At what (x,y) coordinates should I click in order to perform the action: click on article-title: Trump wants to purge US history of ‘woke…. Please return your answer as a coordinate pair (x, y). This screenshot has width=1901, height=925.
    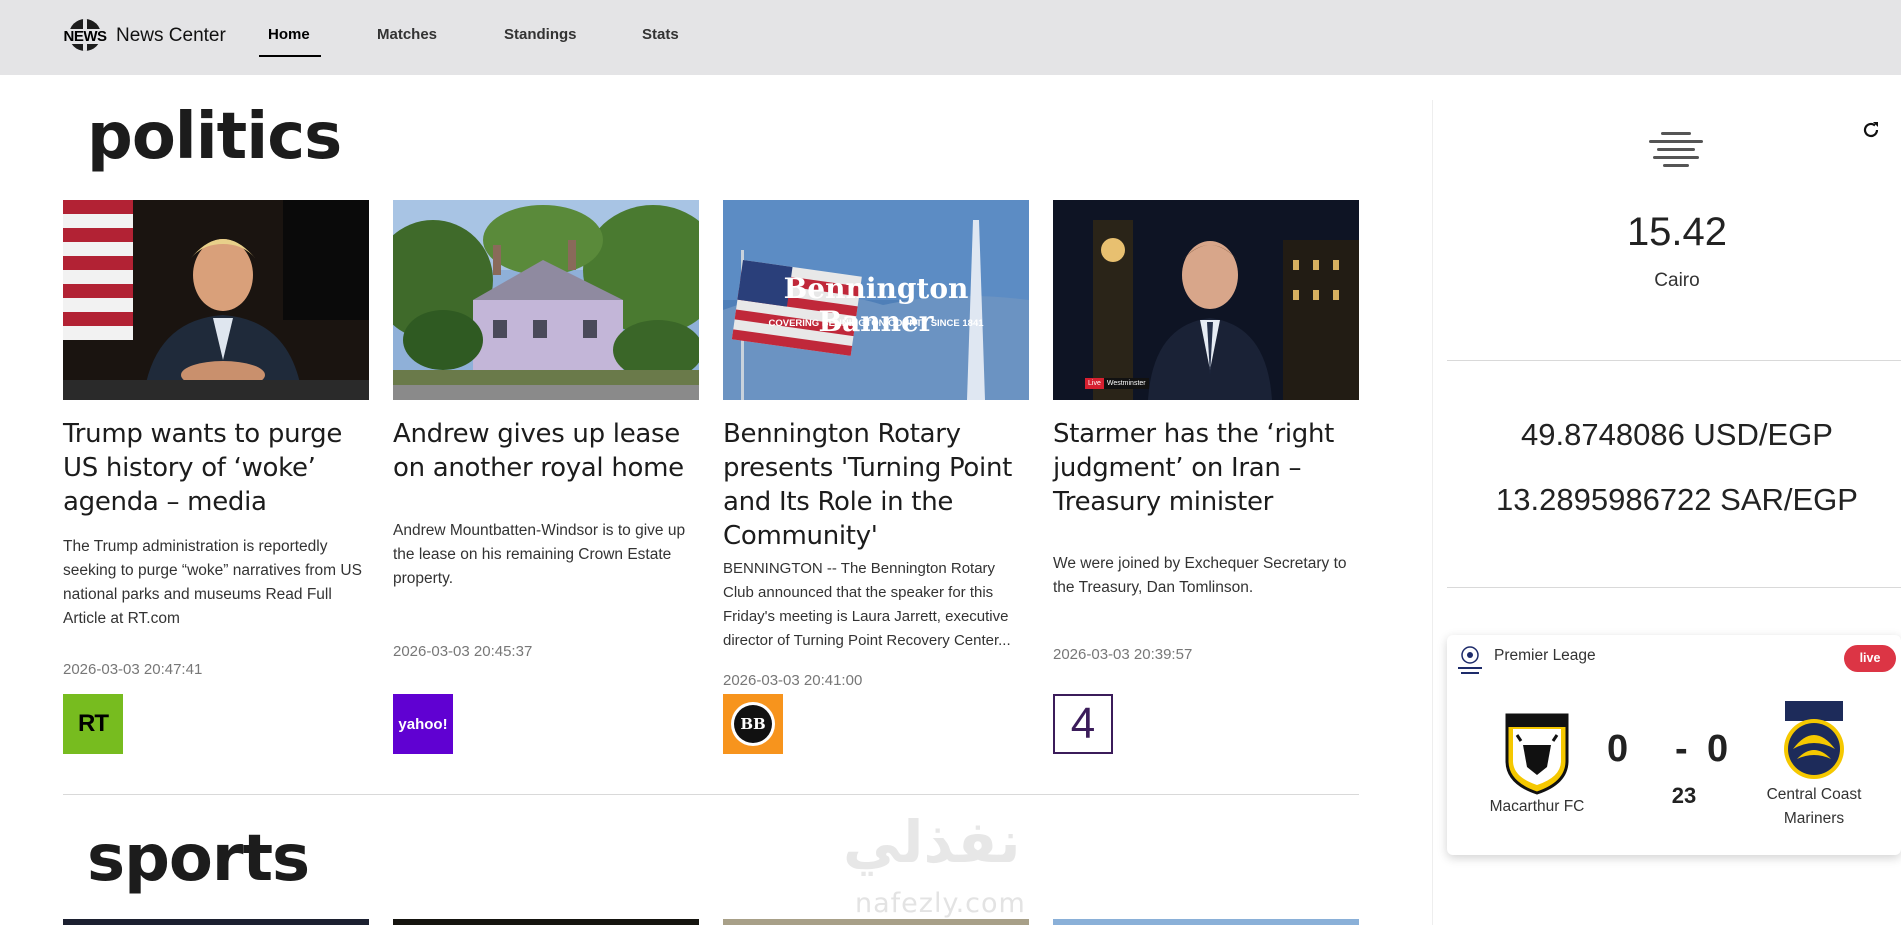
    Looking at the image, I should click on (216, 468).